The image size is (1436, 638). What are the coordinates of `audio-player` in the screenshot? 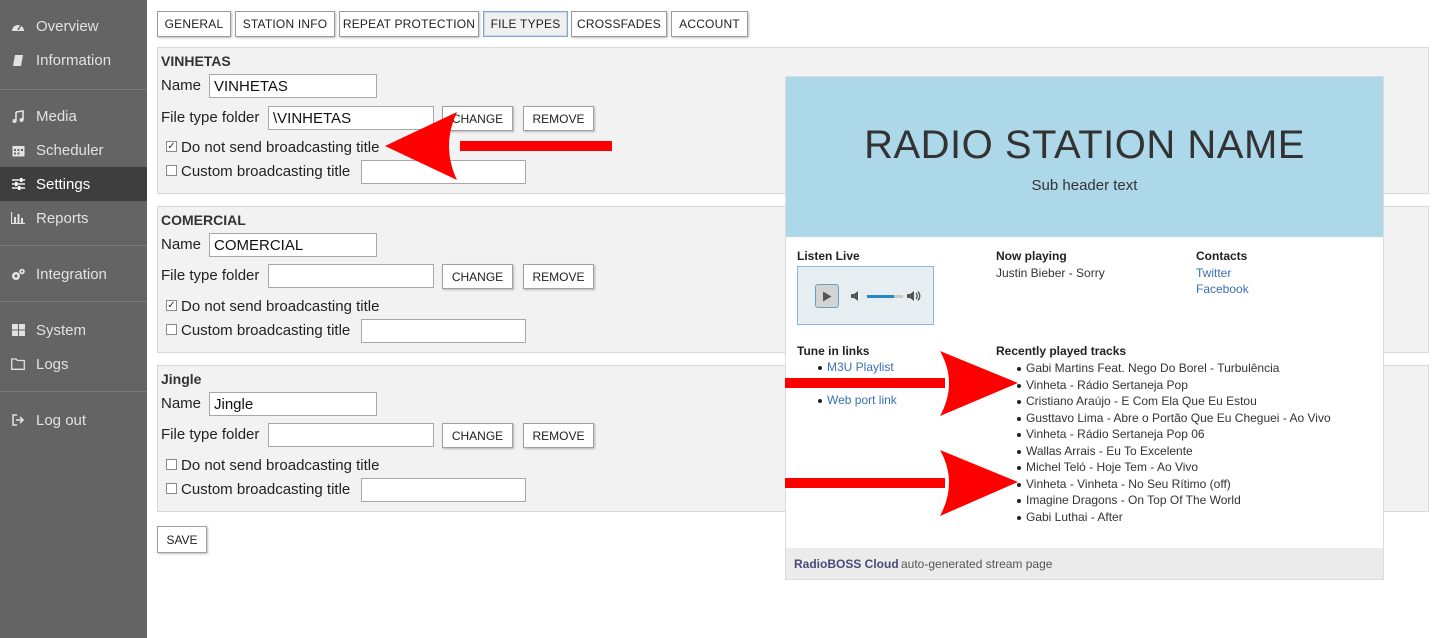 It's located at (865, 295).